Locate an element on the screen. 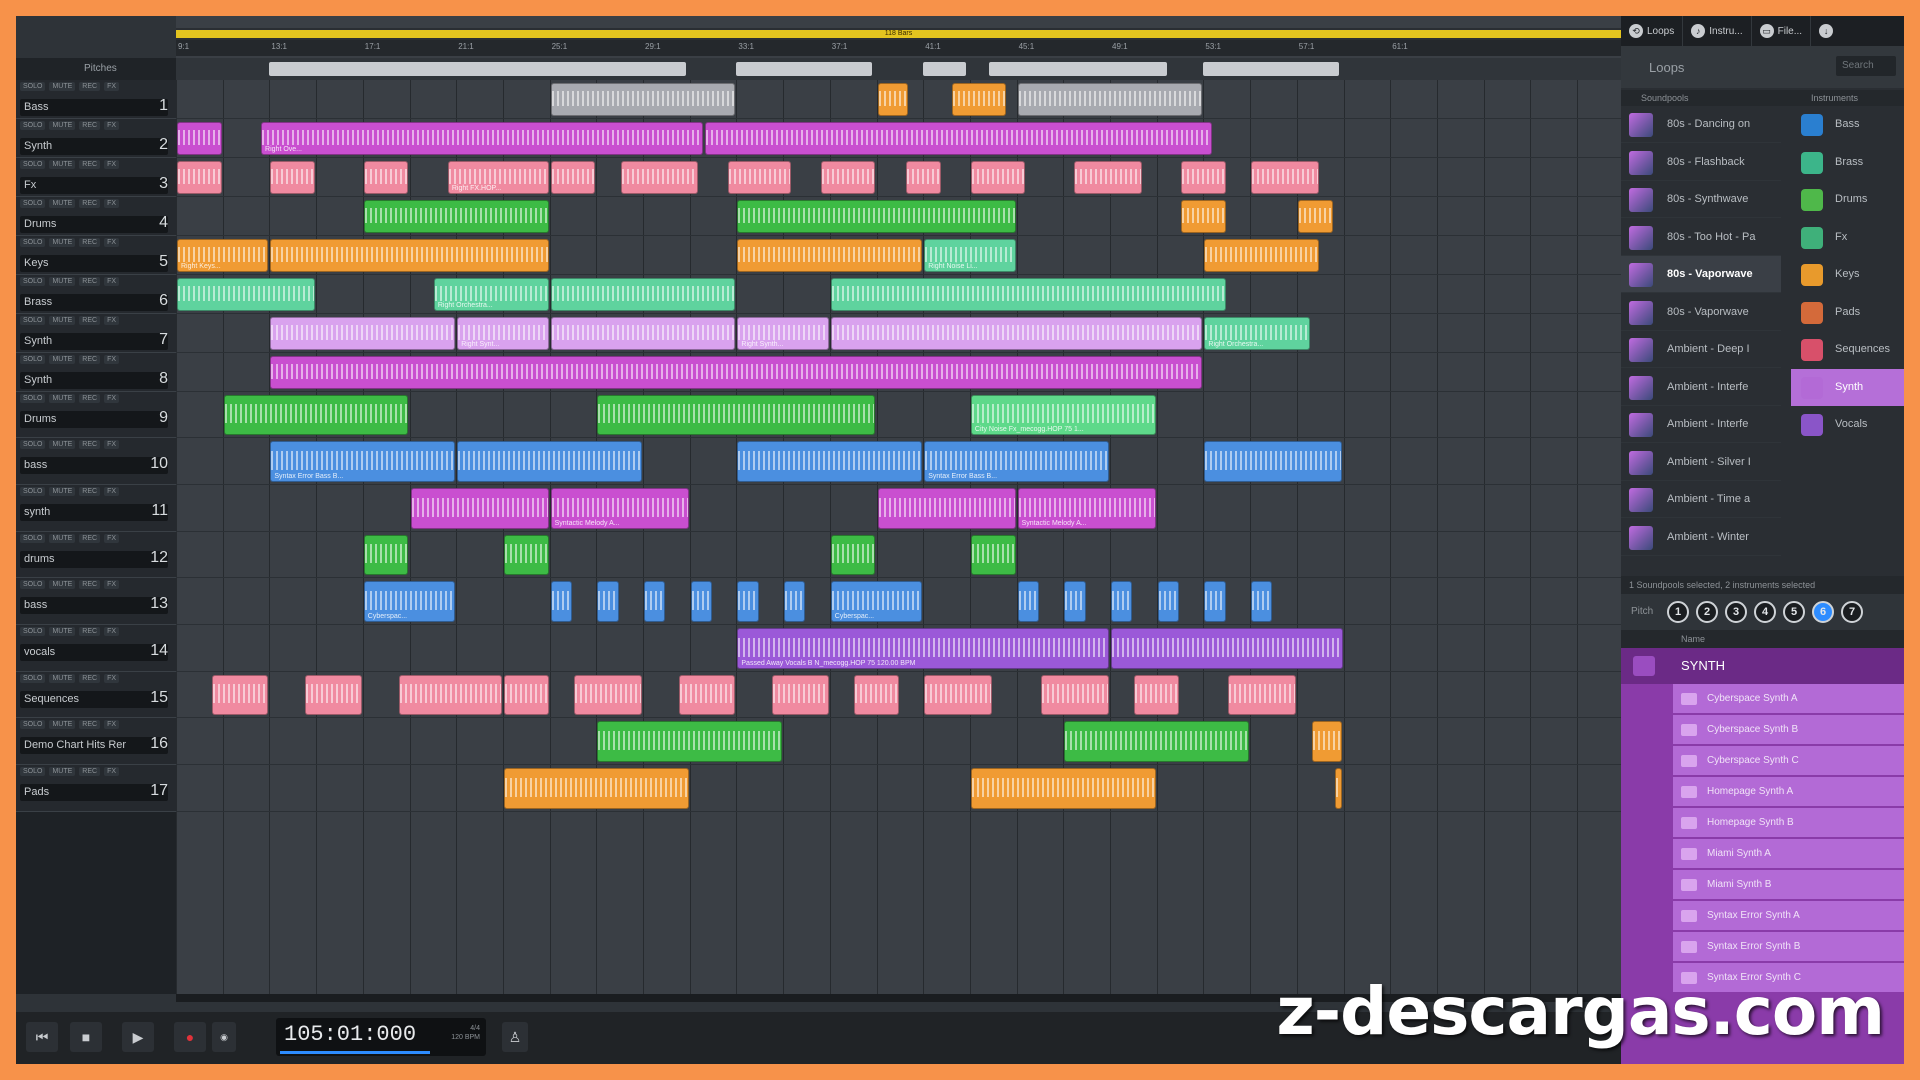  soundpools-column: Soundpools is located at coordinates (1665, 98).